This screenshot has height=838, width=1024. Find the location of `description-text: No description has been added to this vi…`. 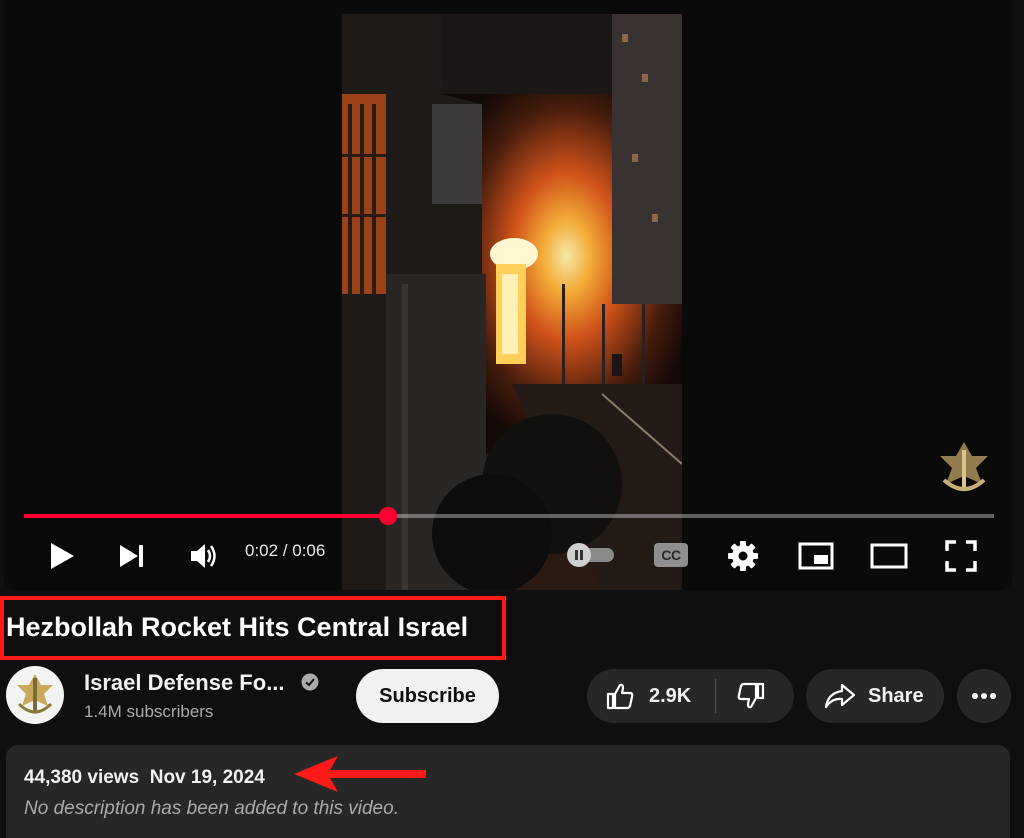

description-text: No description has been added to this vi… is located at coordinates (211, 808).